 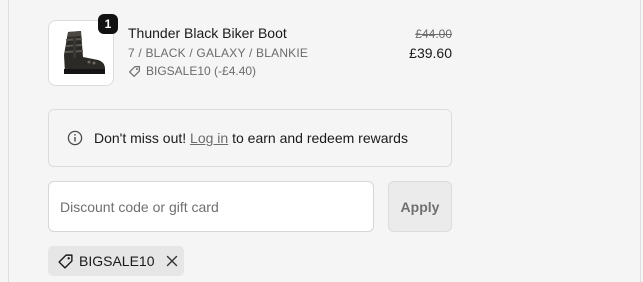 What do you see at coordinates (209, 138) in the screenshot?
I see `login-link: Log in` at bounding box center [209, 138].